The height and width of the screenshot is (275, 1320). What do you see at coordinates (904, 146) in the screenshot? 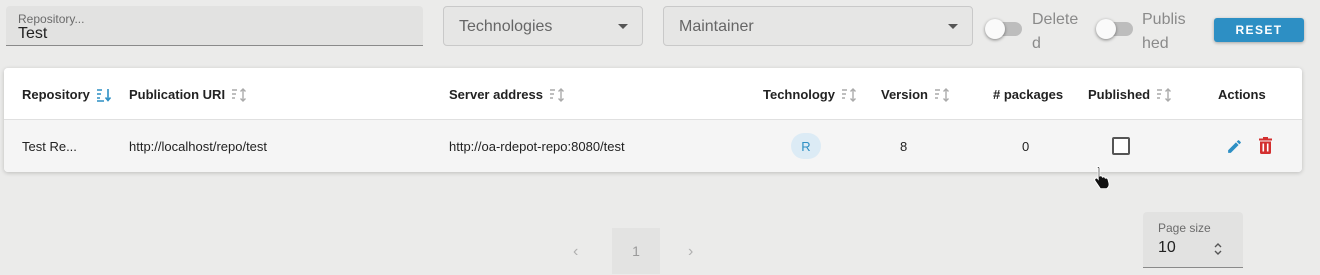
I see `cell-version: 8` at bounding box center [904, 146].